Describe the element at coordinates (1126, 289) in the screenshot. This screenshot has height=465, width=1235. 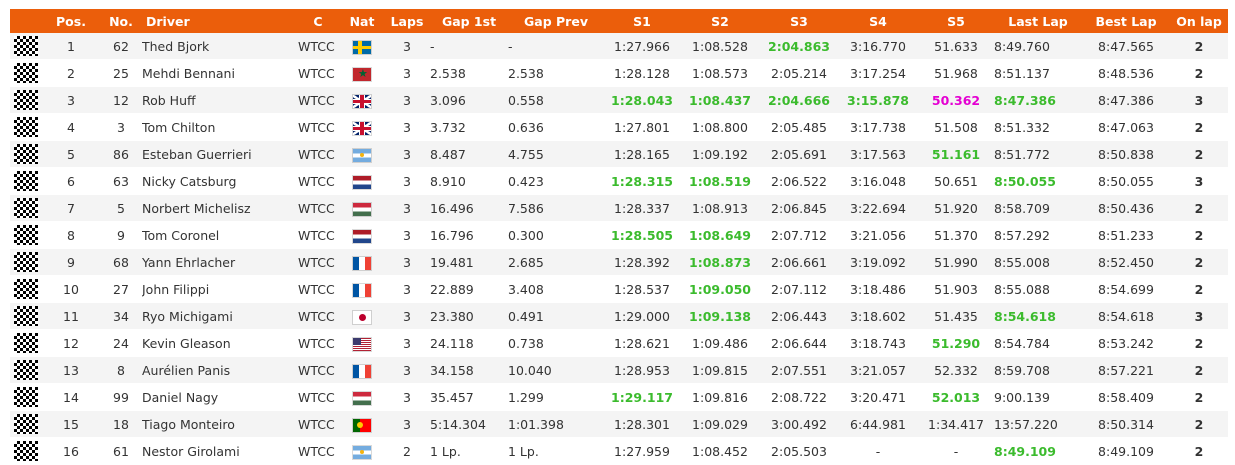
I see `best-lap-value: 8:54.699` at that location.